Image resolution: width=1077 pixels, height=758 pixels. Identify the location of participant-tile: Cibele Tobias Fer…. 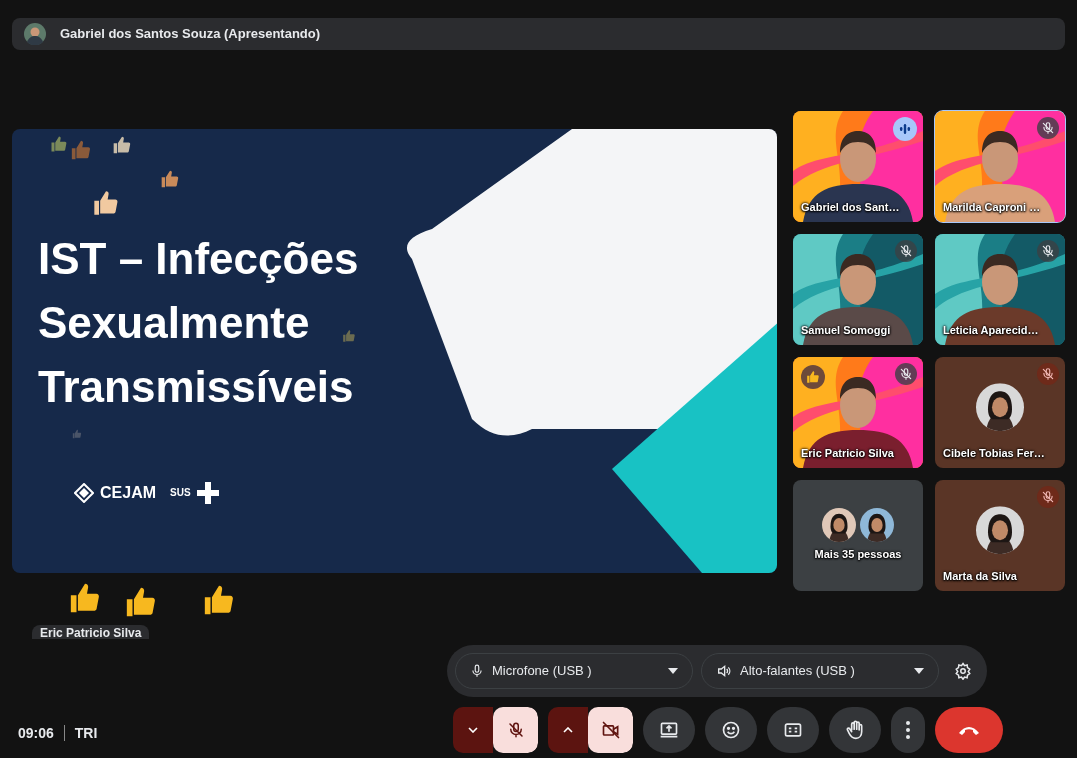
(1000, 412).